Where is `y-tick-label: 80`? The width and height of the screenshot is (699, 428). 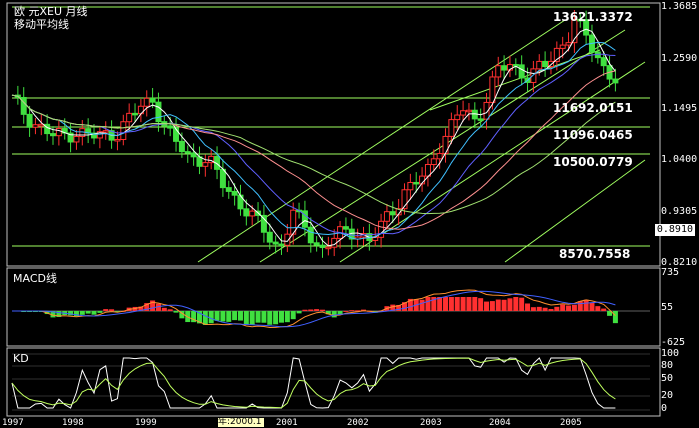
y-tick-label: 80 is located at coordinates (667, 365).